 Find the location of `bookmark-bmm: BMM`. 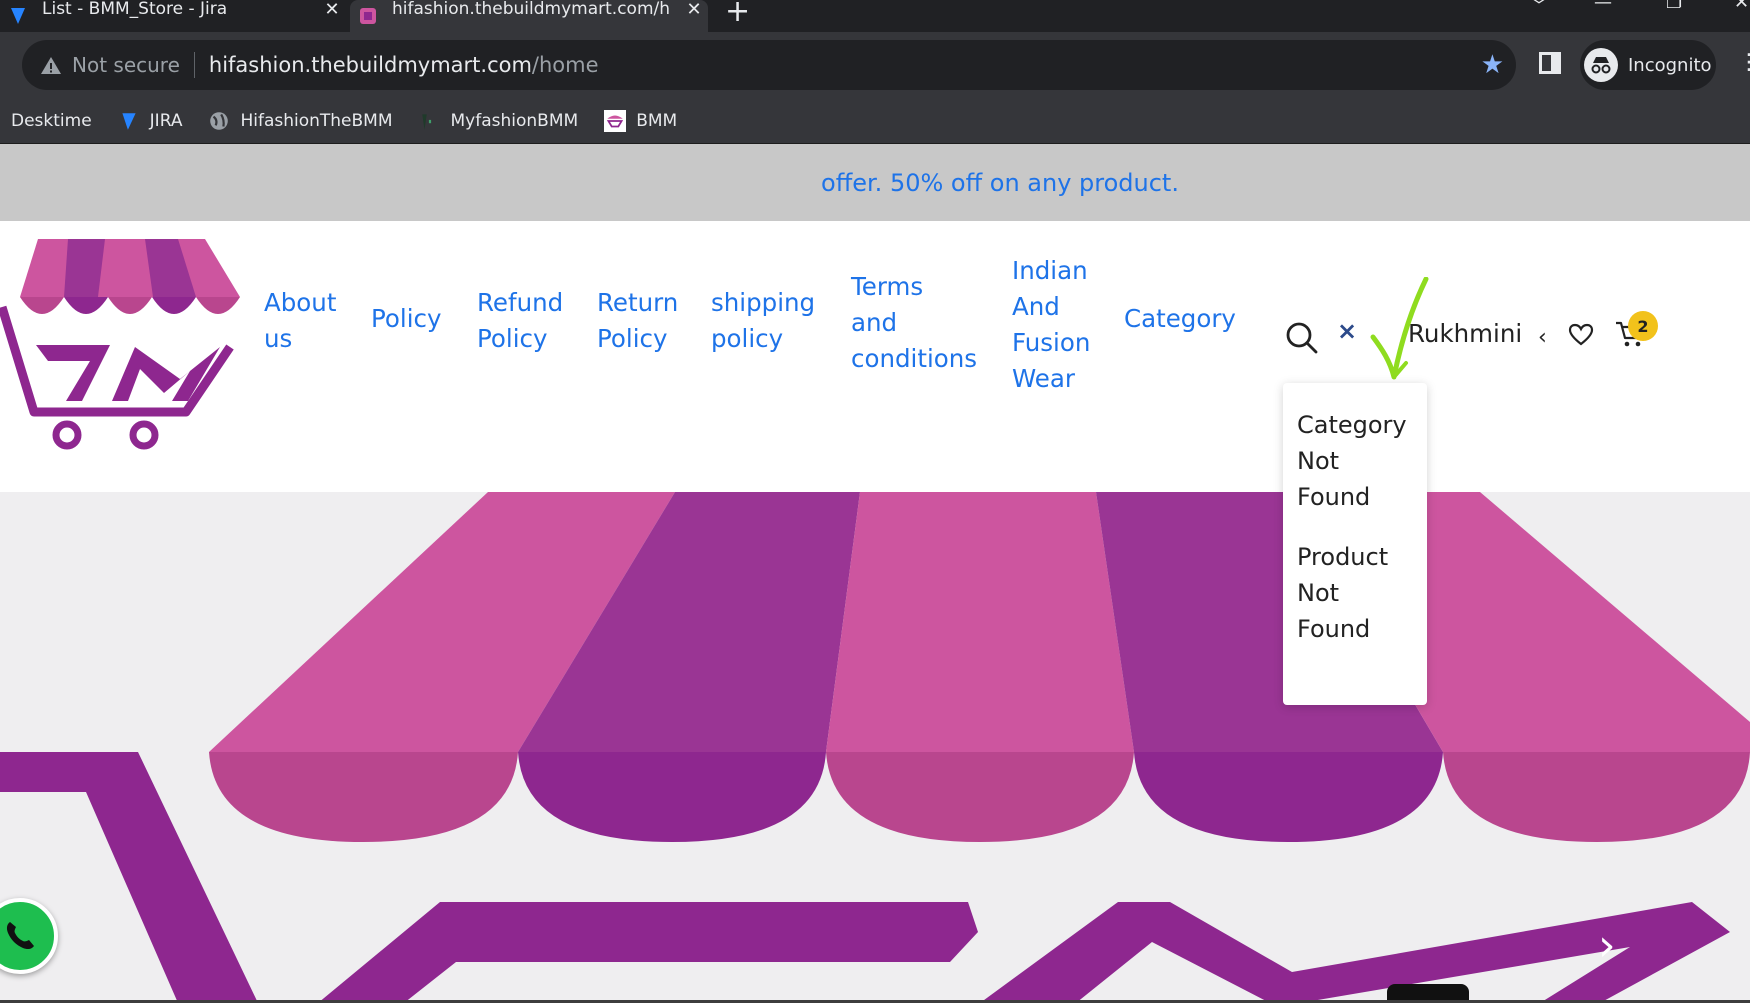

bookmark-bmm: BMM is located at coordinates (641, 120).